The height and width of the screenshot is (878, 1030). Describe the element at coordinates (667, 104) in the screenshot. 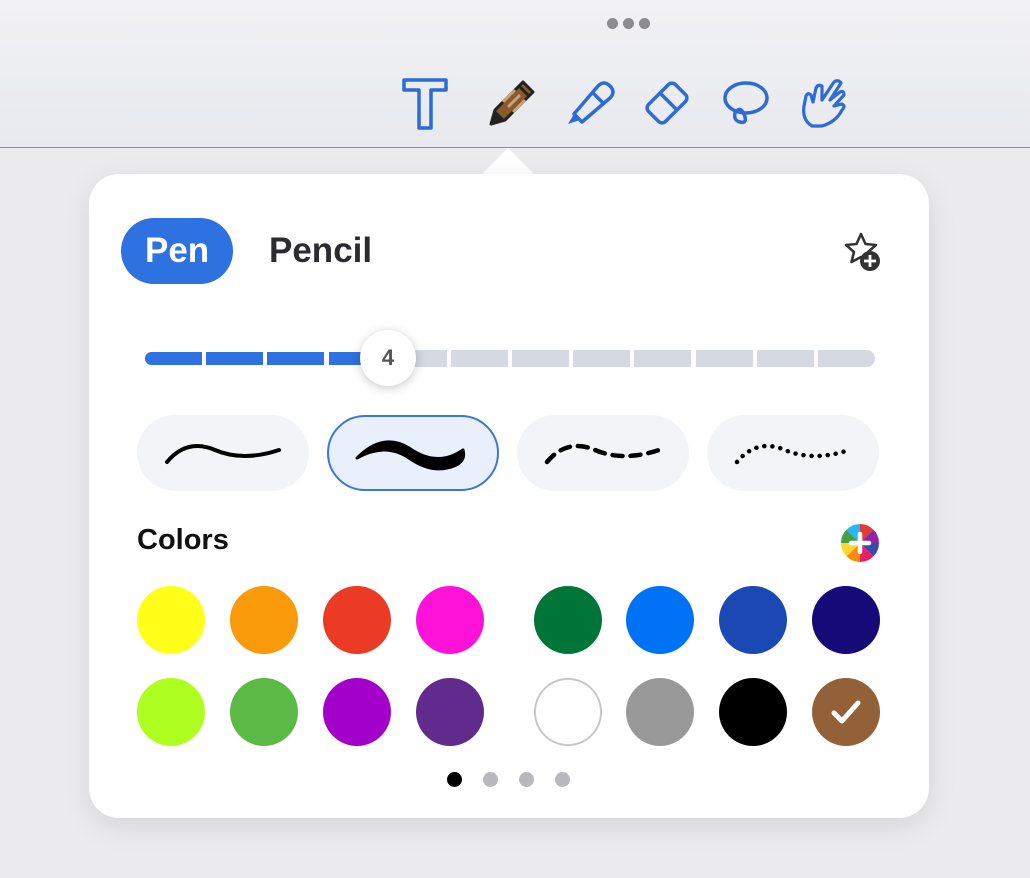

I see `eraser-icon` at that location.